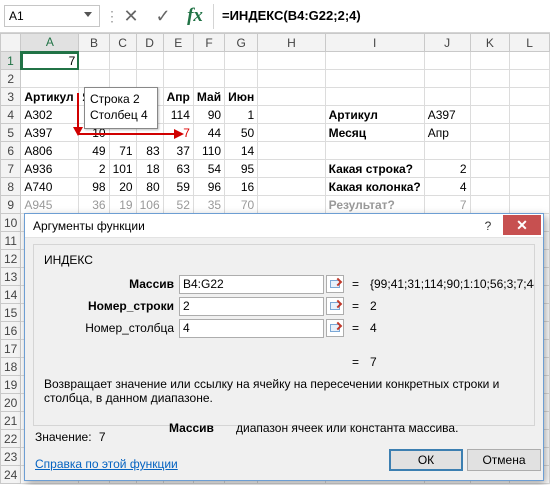 The image size is (550, 485). I want to click on cell: 50, so click(241, 132).